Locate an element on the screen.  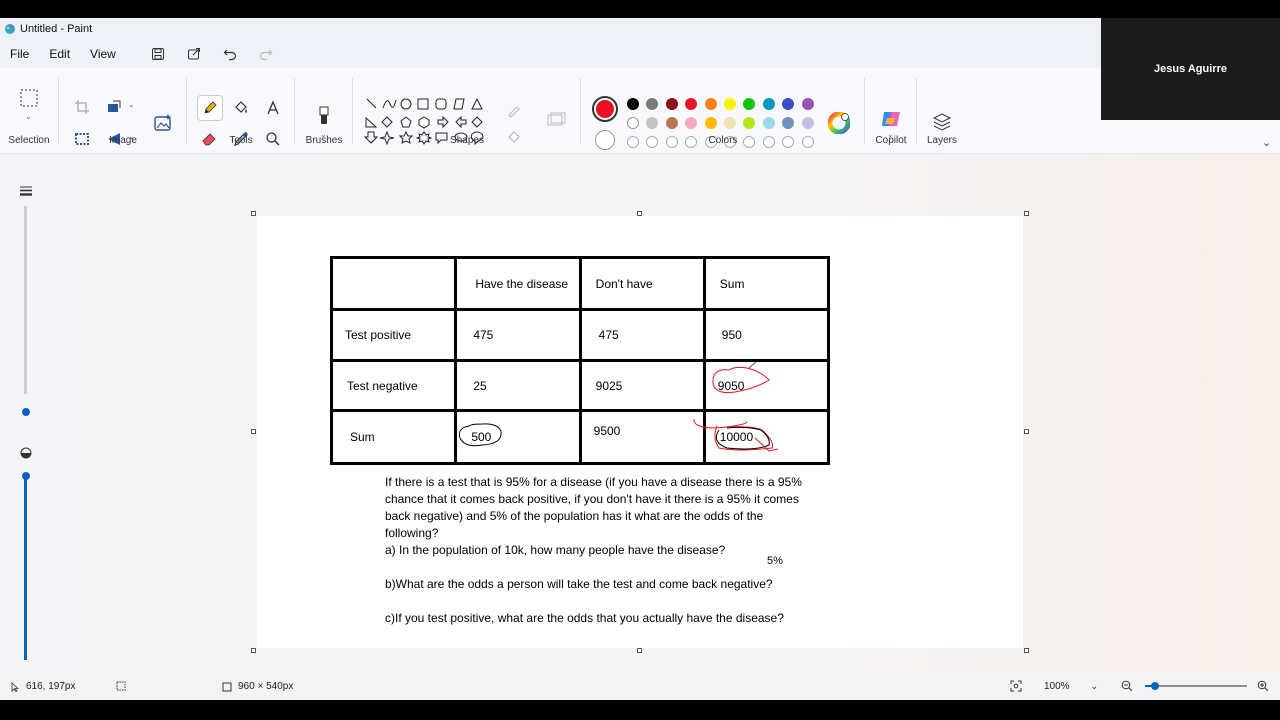
copilot-icon is located at coordinates (891, 119).